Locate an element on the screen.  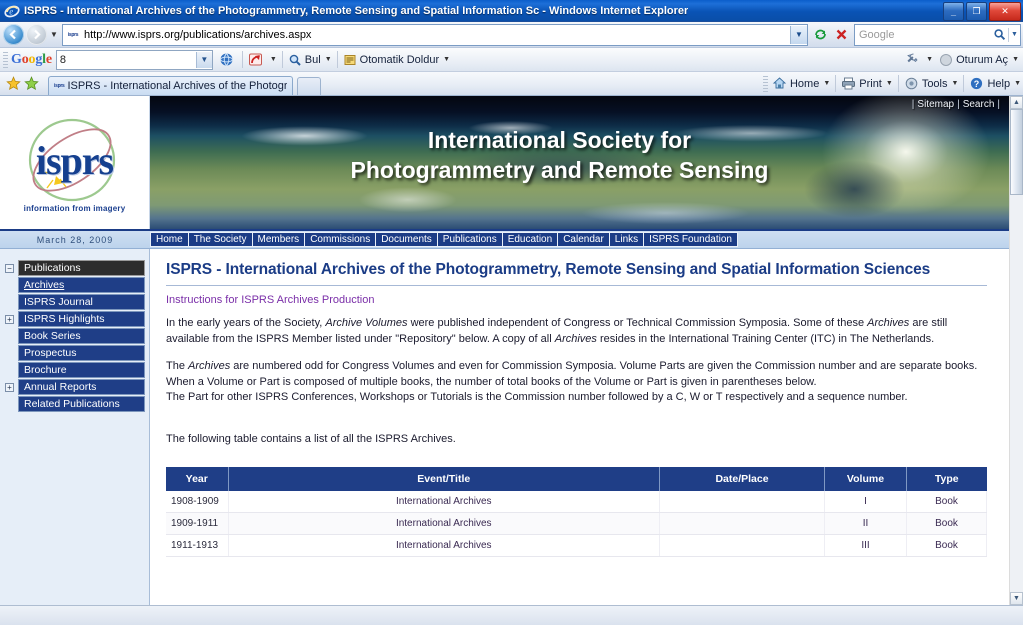
cell-volume: II is located at coordinates (865, 523).